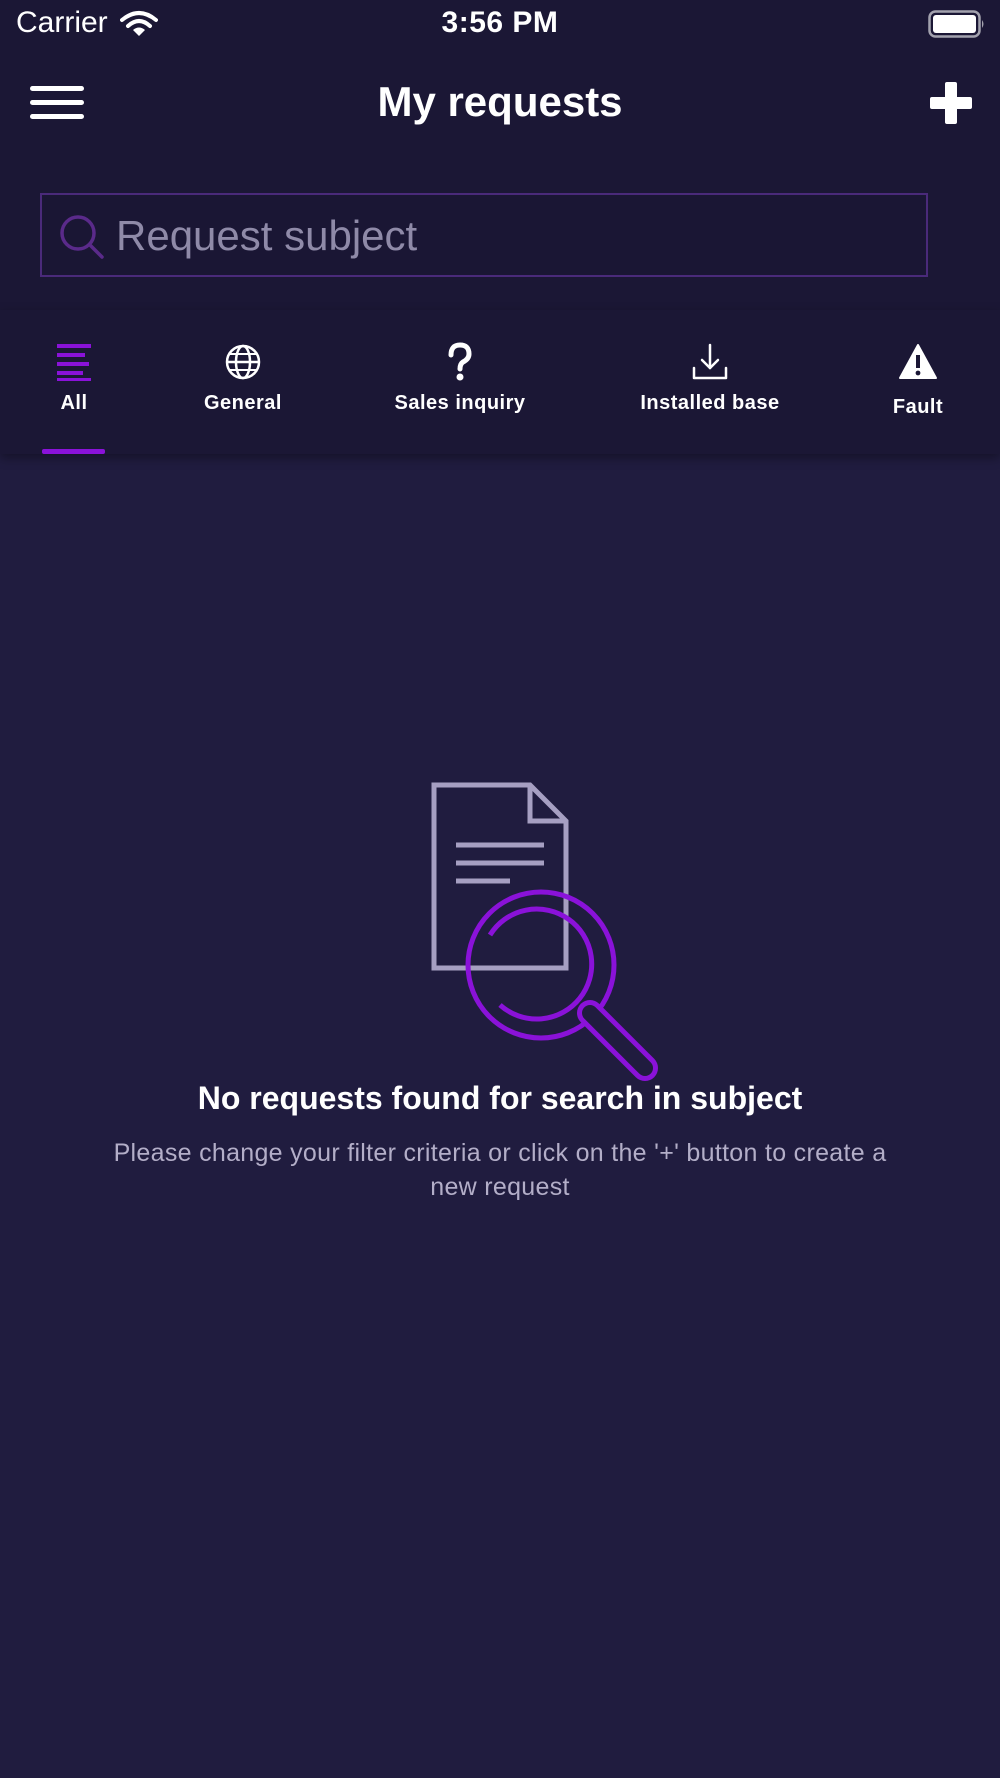 The height and width of the screenshot is (1778, 1000). I want to click on search-icon, so click(82, 237).